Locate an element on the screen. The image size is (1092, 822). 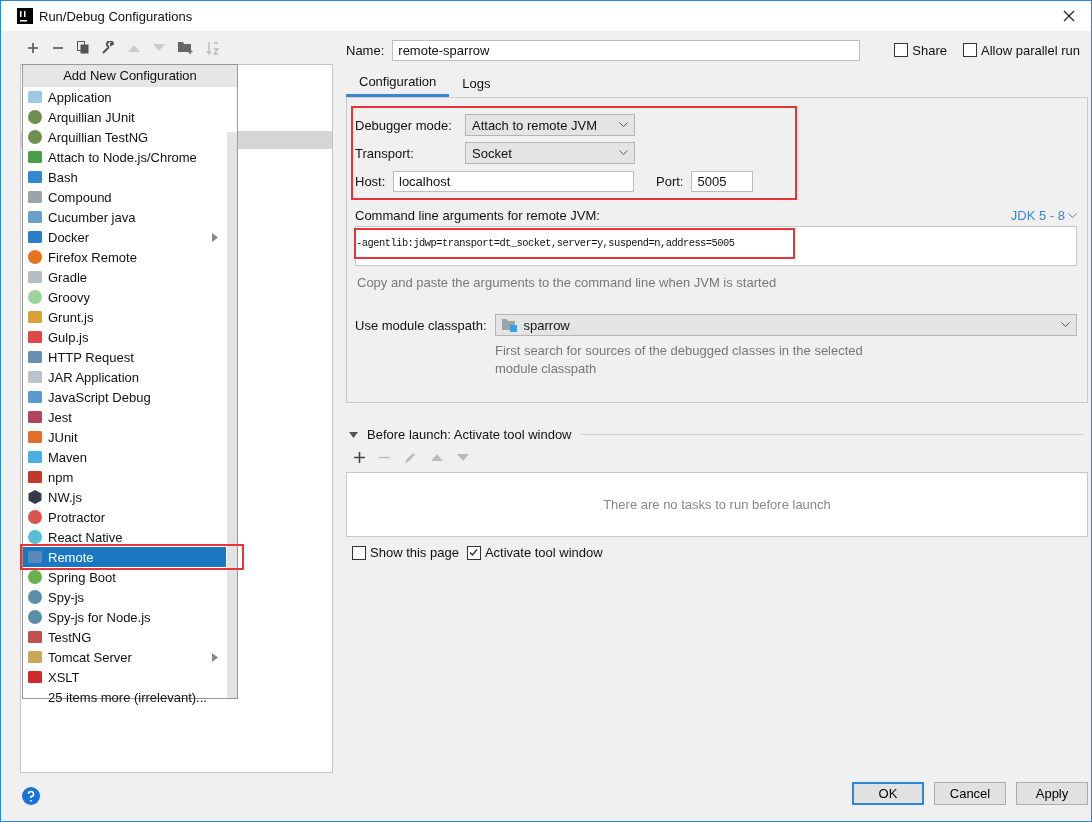
menu-item: Jest is located at coordinates (124, 417).